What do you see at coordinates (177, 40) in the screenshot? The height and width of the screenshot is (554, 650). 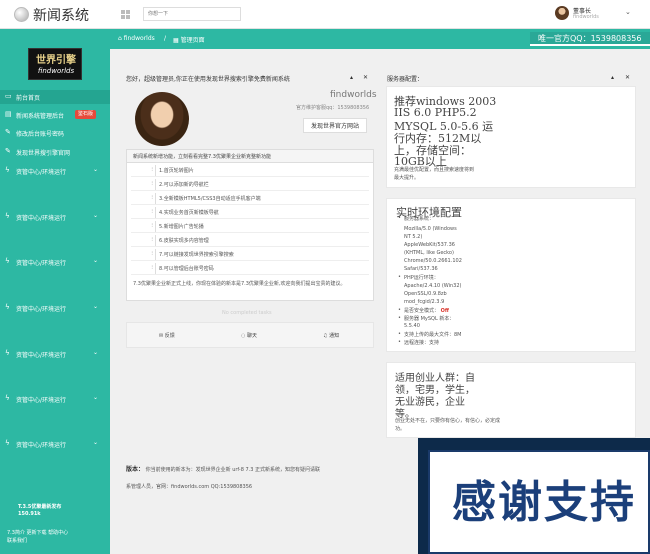 I see `table-icon: ▦` at bounding box center [177, 40].